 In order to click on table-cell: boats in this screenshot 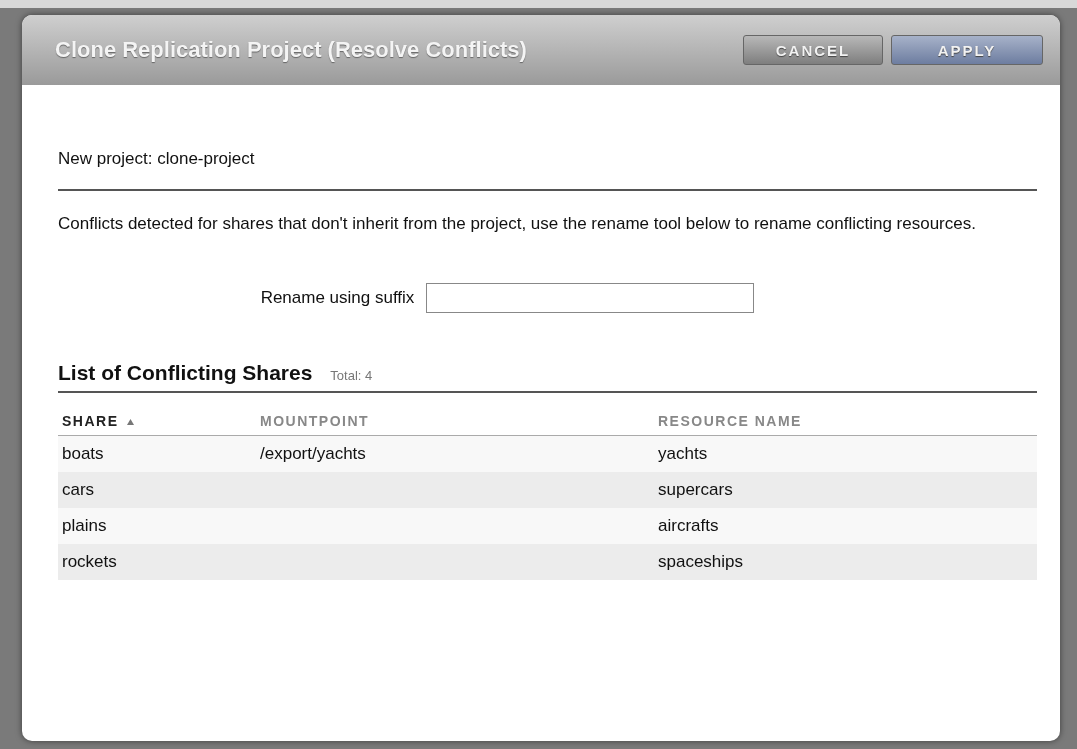, I will do `click(83, 453)`.